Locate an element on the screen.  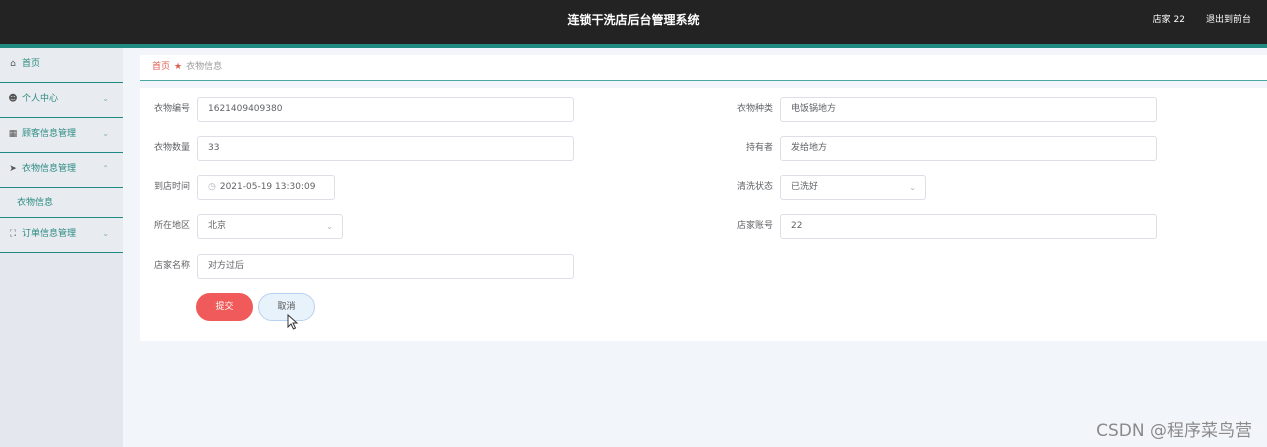
breadcrumb-home-link: 首页 is located at coordinates (161, 67).